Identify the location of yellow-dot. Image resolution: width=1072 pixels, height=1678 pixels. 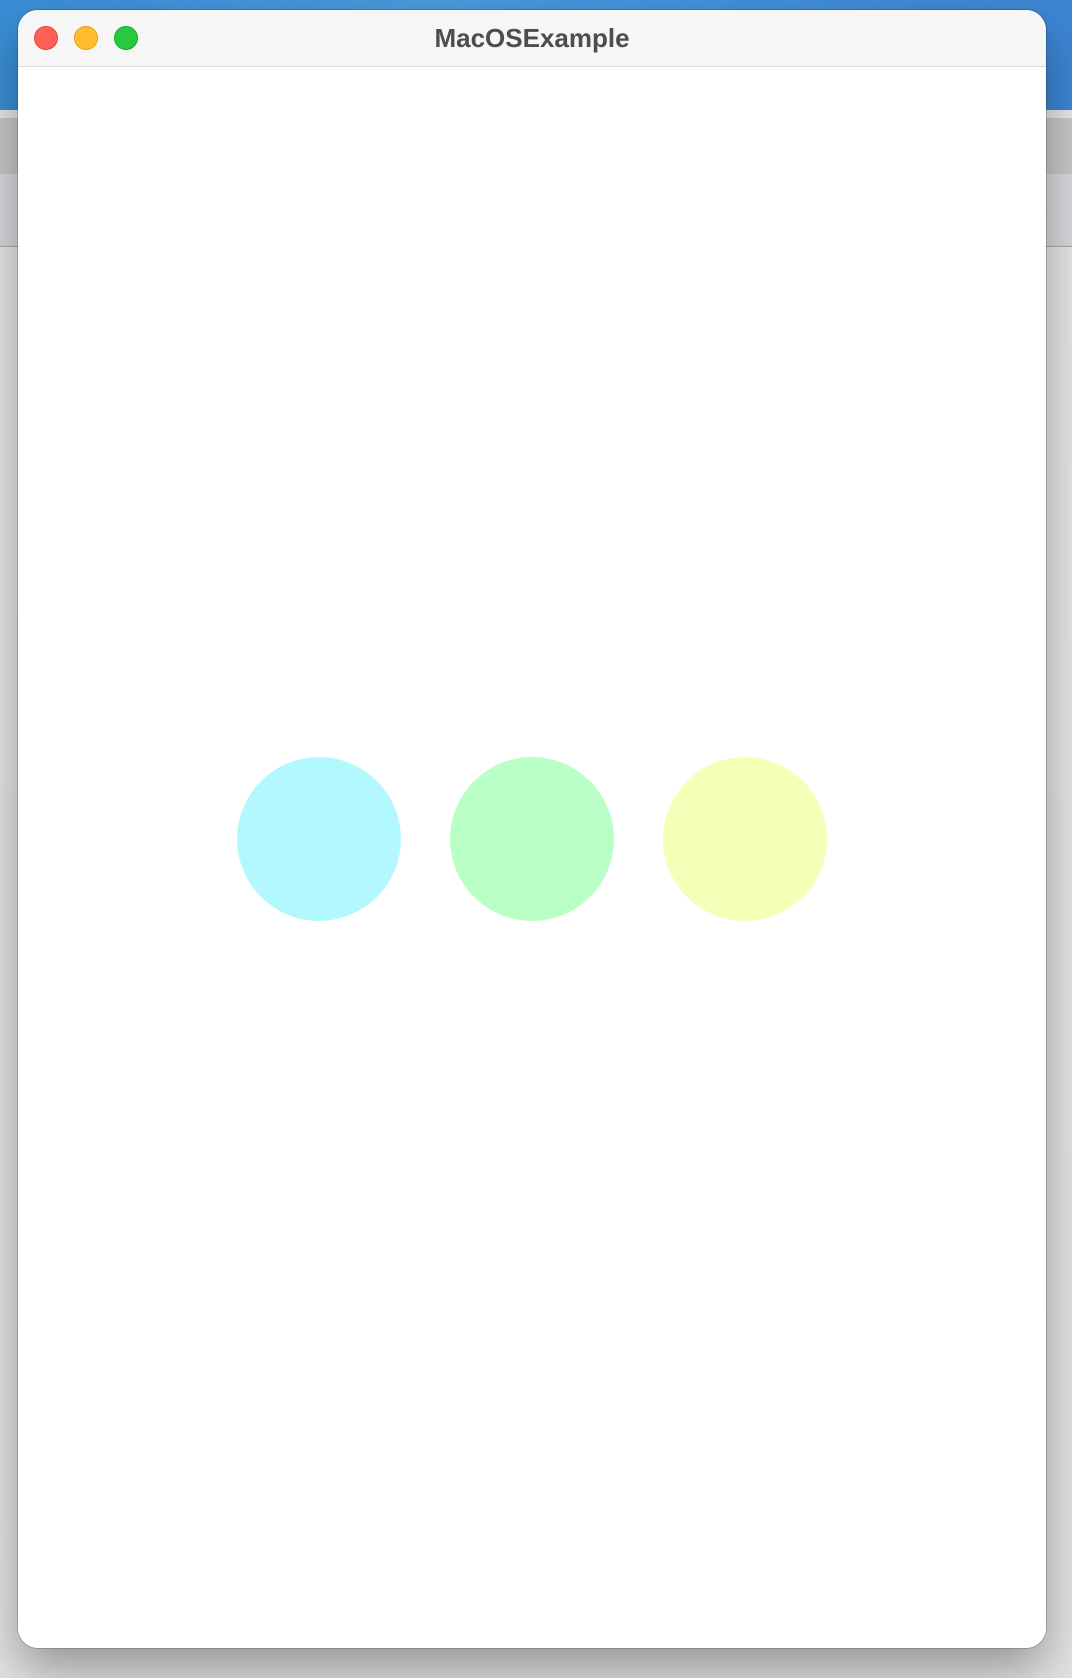
(745, 839).